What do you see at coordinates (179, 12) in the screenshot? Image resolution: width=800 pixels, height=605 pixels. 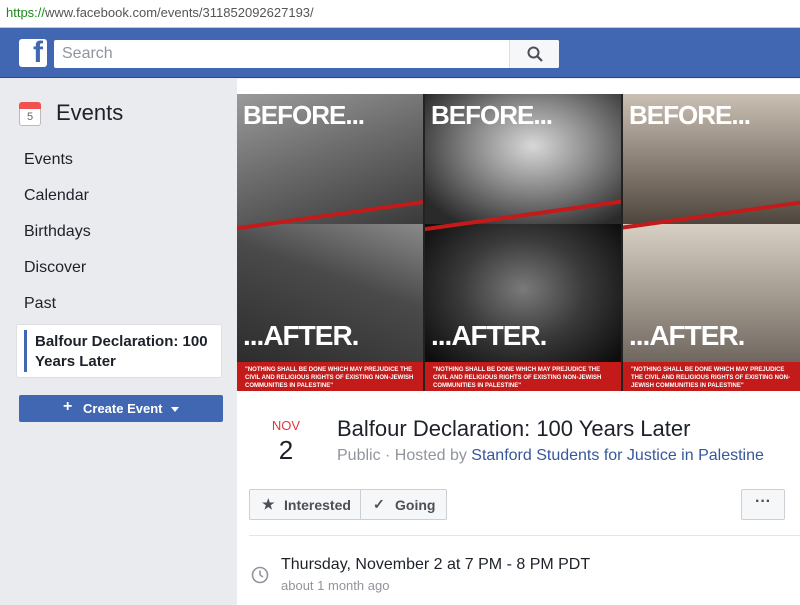 I see `url-path: www.facebook.com/events/311852092627193/` at bounding box center [179, 12].